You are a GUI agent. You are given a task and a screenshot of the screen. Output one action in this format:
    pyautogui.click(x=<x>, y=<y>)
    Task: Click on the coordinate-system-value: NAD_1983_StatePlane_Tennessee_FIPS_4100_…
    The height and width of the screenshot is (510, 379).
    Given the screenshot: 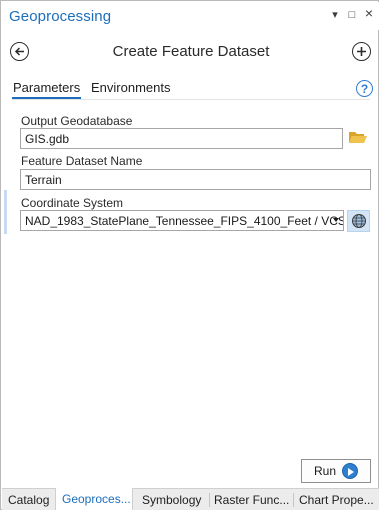 What is the action you would take?
    pyautogui.click(x=184, y=221)
    